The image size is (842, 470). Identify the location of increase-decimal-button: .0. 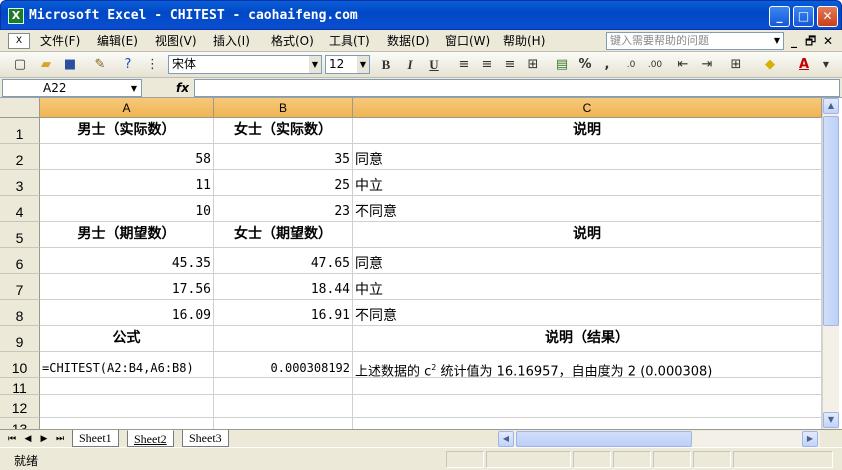
(631, 65).